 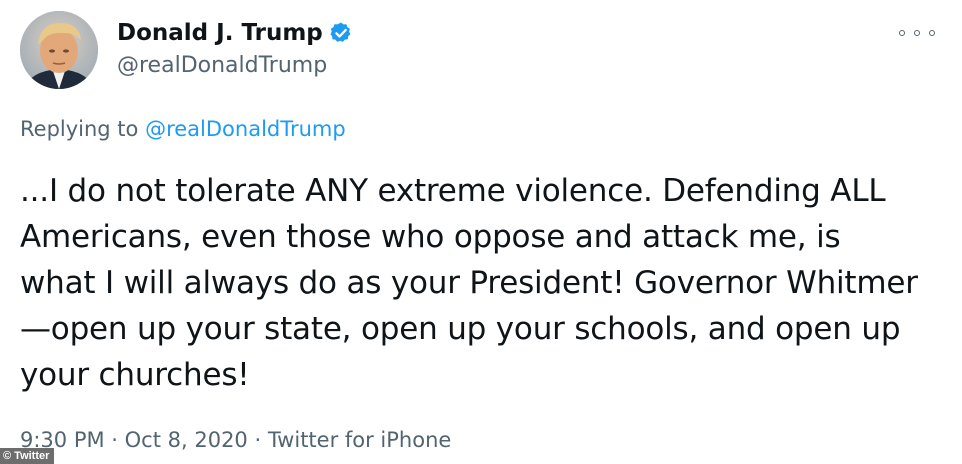 I want to click on tweet-date: Oct 8, 2020, so click(x=186, y=440).